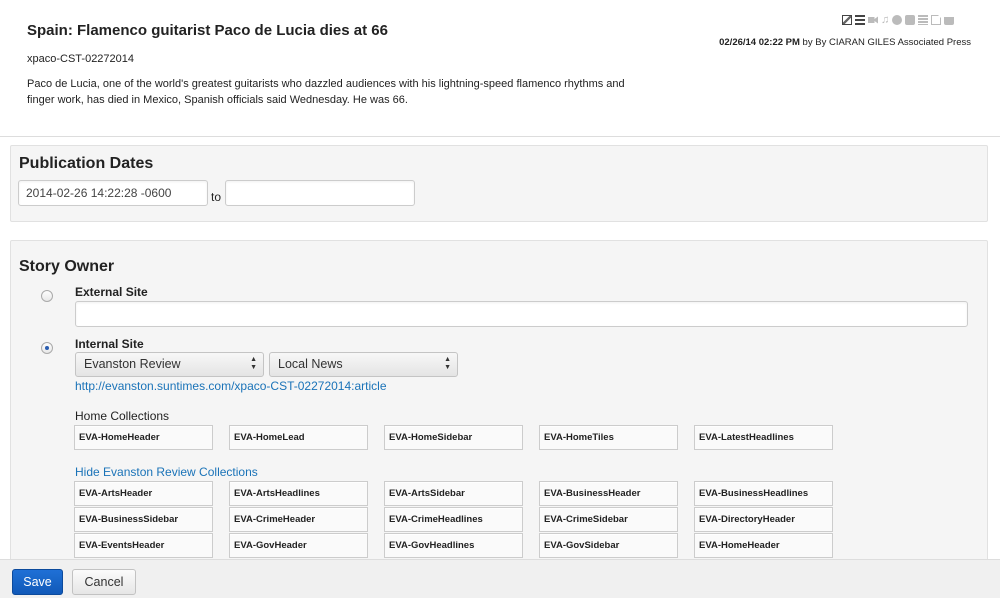  I want to click on story-timestamp: 02/26/14 02:22 PM, so click(759, 42).